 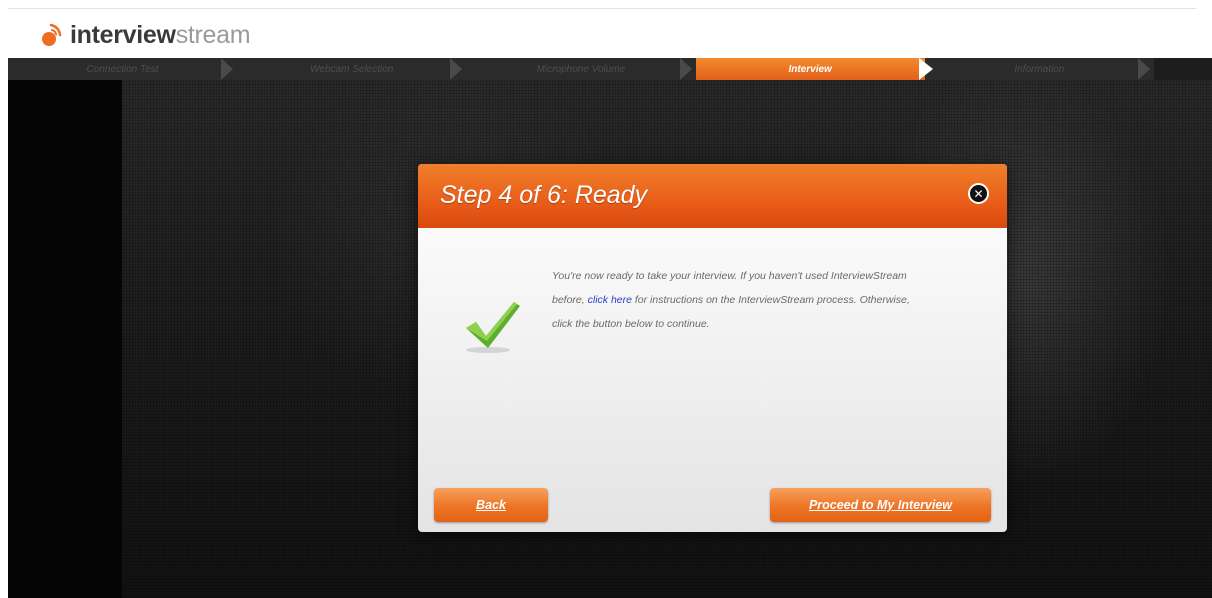 I want to click on logo-icon, so click(x=52, y=34).